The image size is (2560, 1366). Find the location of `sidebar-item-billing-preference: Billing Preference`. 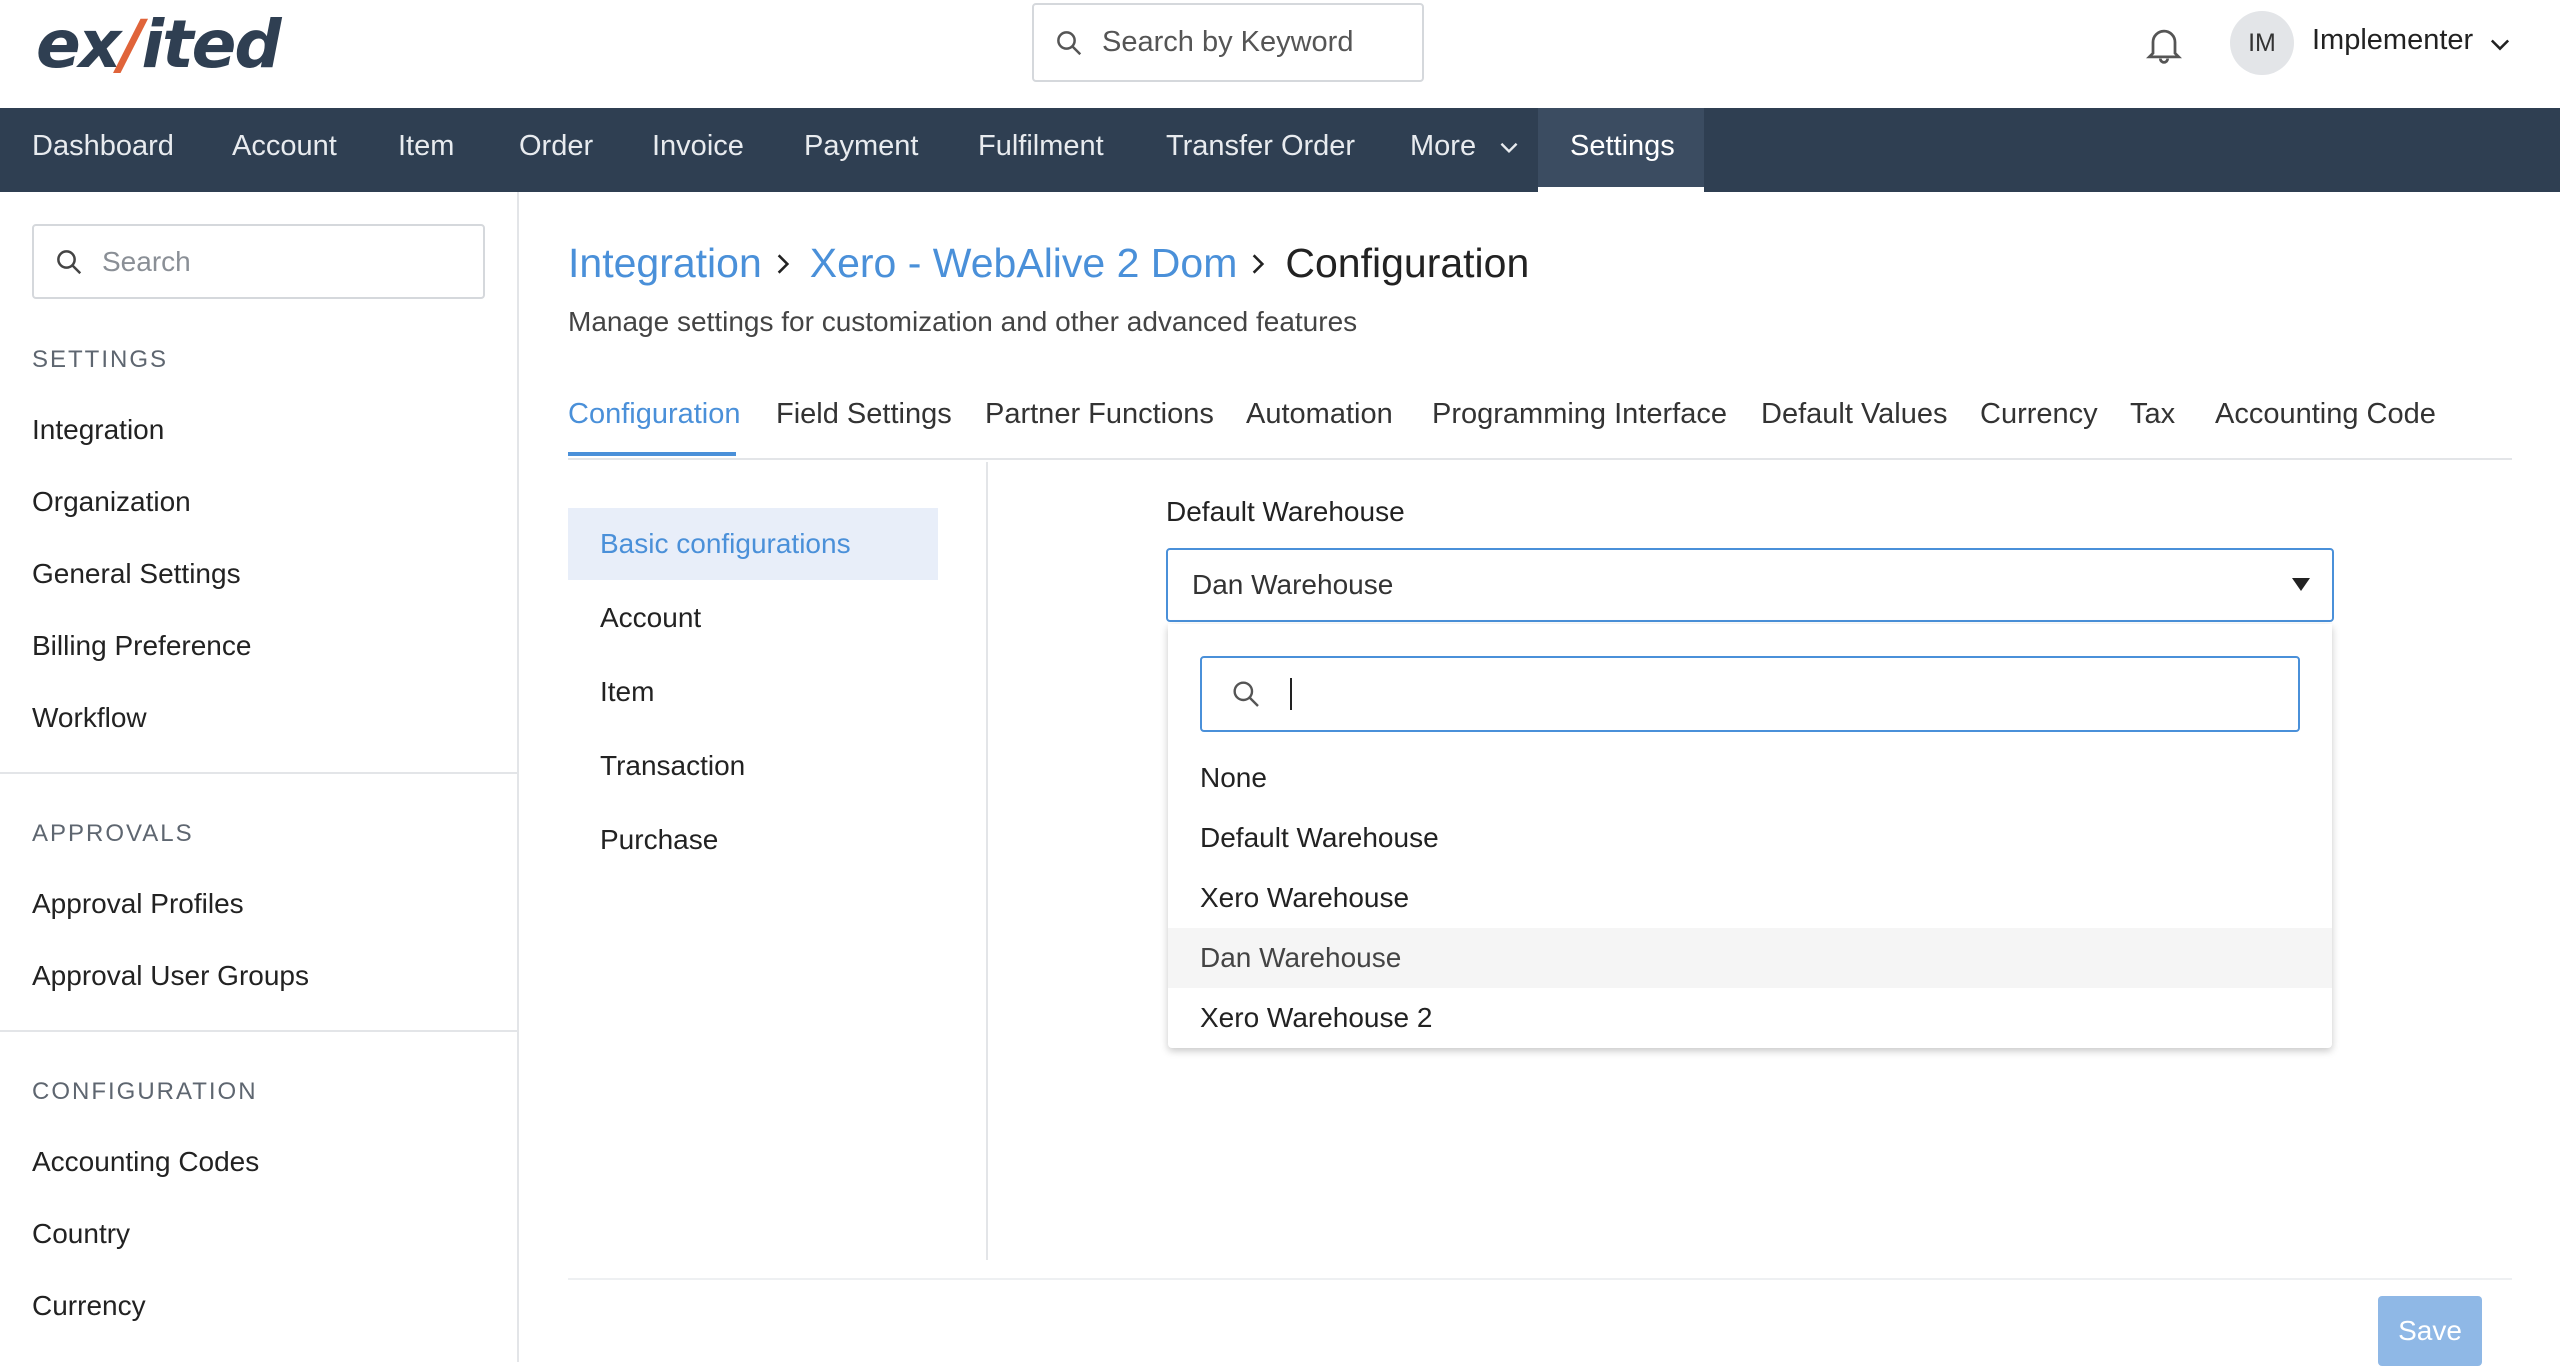

sidebar-item-billing-preference: Billing Preference is located at coordinates (141, 646).